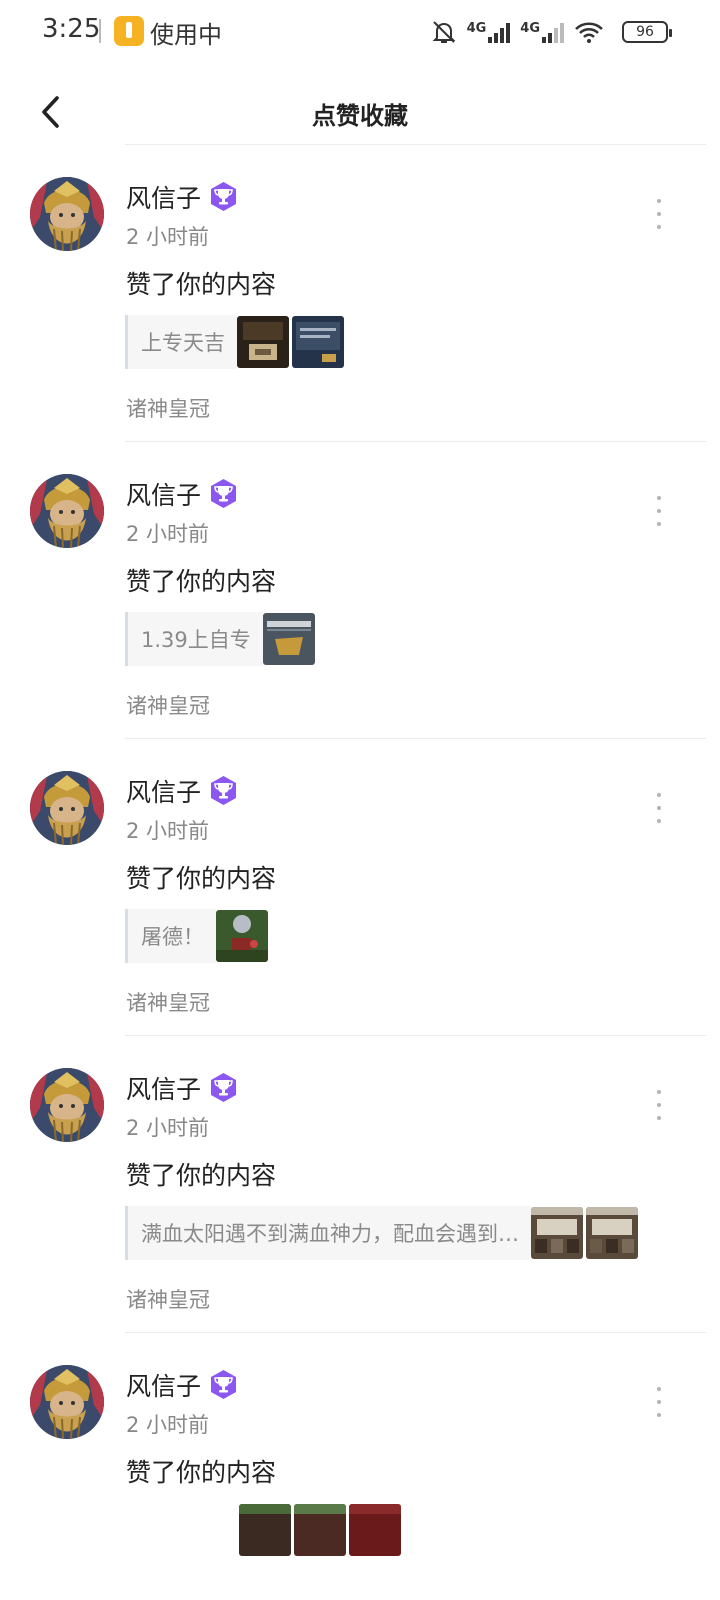  I want to click on app-header: 点赞收藏, so click(360, 112).